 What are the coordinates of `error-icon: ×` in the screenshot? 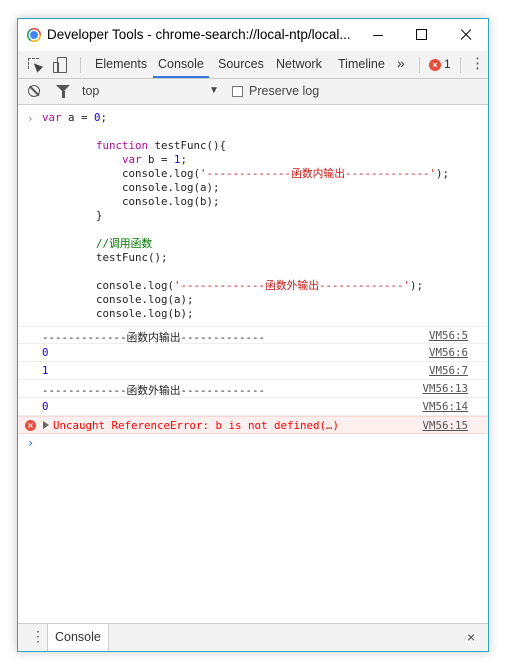 It's located at (30, 425).